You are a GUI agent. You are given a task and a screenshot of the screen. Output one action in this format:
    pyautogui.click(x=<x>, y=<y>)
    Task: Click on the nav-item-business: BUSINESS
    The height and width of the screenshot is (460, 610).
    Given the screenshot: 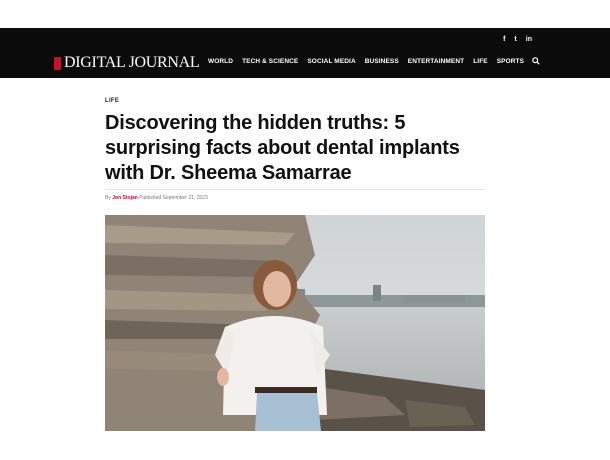 What is the action you would take?
    pyautogui.click(x=382, y=62)
    